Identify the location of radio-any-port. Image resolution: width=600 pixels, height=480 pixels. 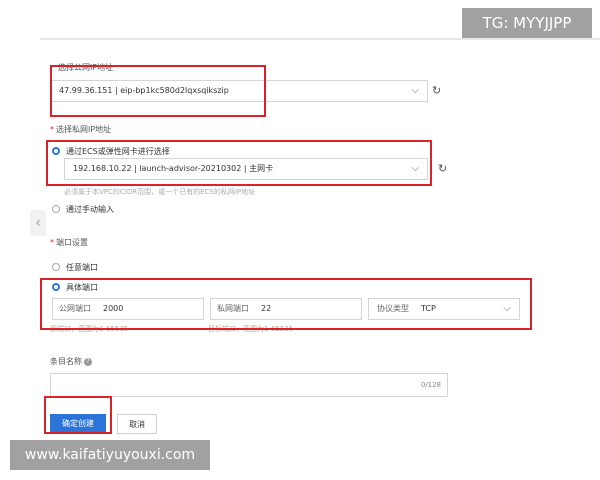
(56, 267).